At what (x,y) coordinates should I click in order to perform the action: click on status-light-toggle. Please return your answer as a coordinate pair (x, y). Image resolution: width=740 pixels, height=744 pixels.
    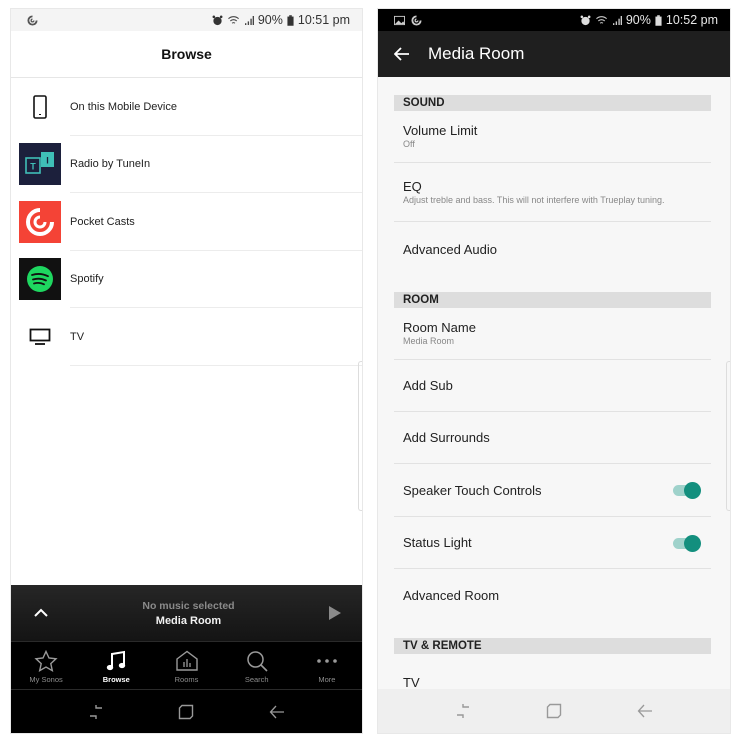
    Looking at the image, I should click on (687, 543).